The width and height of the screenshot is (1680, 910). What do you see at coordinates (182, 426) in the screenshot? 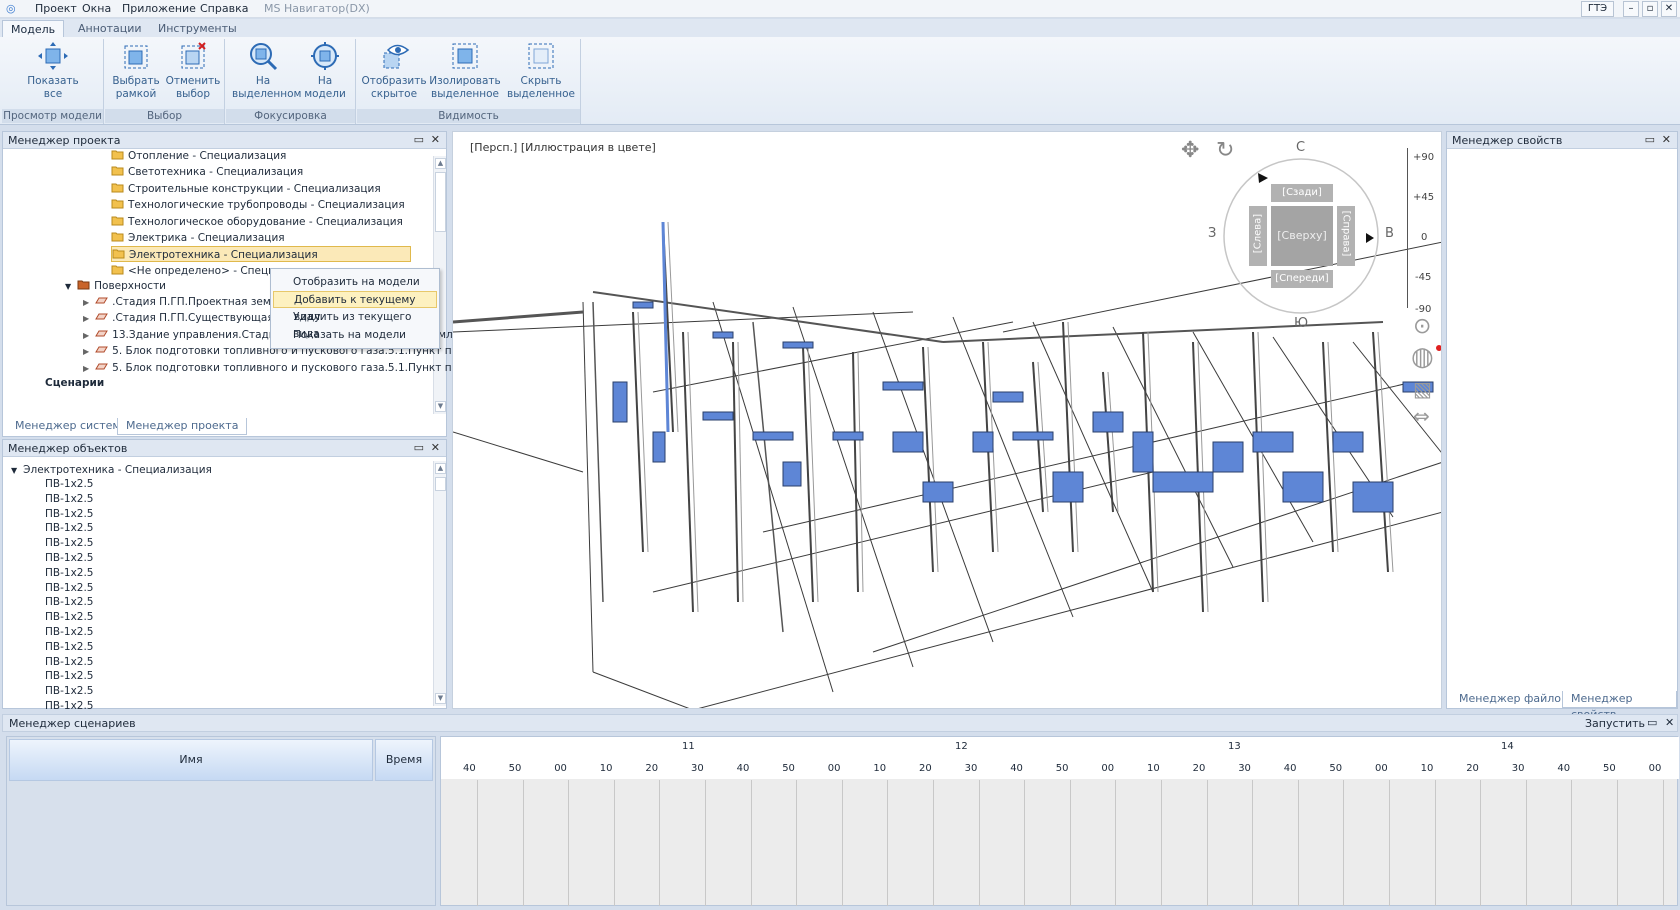
I see `tab-project-manager: Менеджер проекта` at bounding box center [182, 426].